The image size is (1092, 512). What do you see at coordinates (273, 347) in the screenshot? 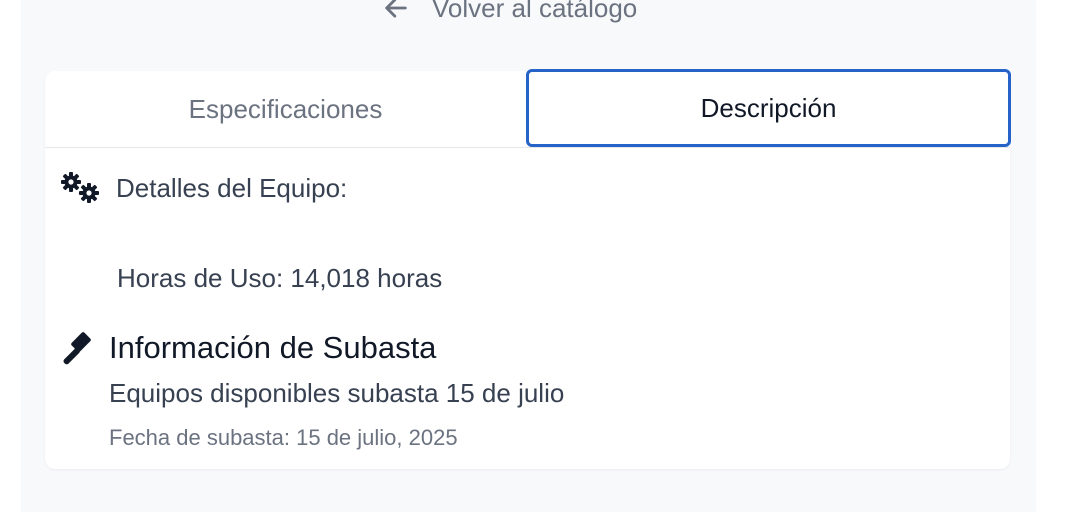
I see `auction-info-title: Información de Subasta` at bounding box center [273, 347].